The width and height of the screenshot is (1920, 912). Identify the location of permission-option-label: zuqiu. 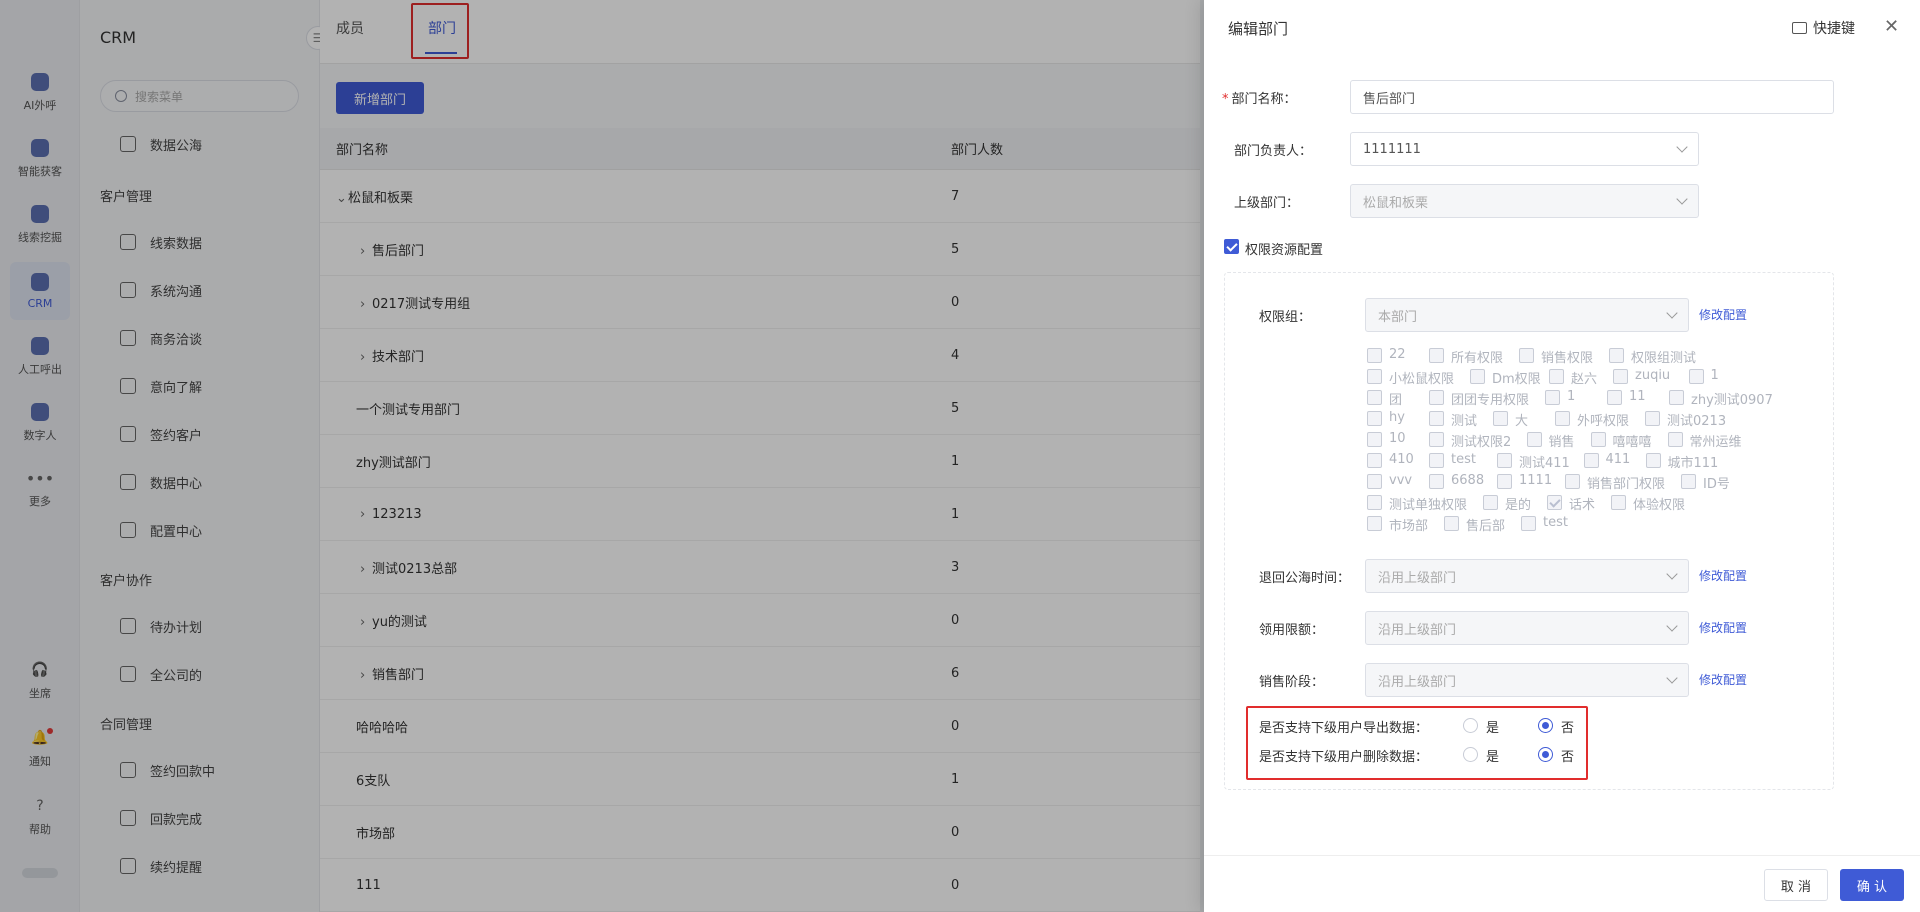
(1653, 375).